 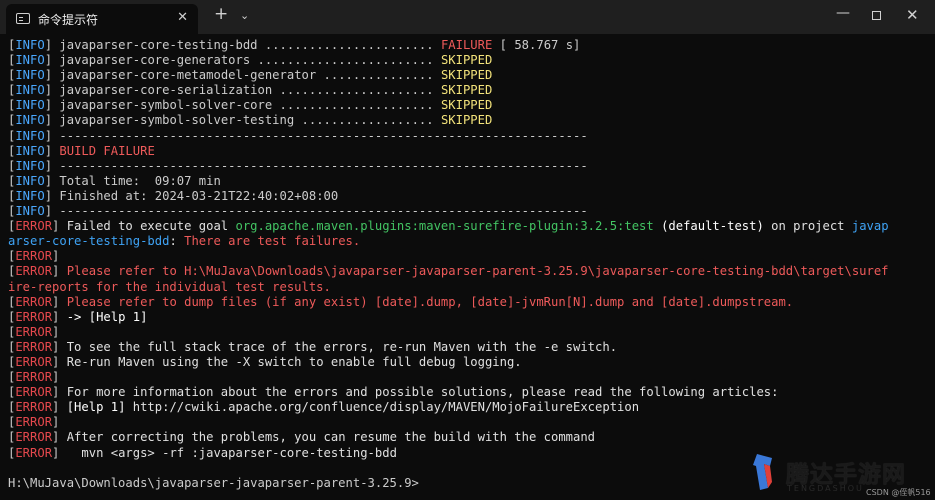 What do you see at coordinates (23, 18) in the screenshot?
I see `terminal-icon` at bounding box center [23, 18].